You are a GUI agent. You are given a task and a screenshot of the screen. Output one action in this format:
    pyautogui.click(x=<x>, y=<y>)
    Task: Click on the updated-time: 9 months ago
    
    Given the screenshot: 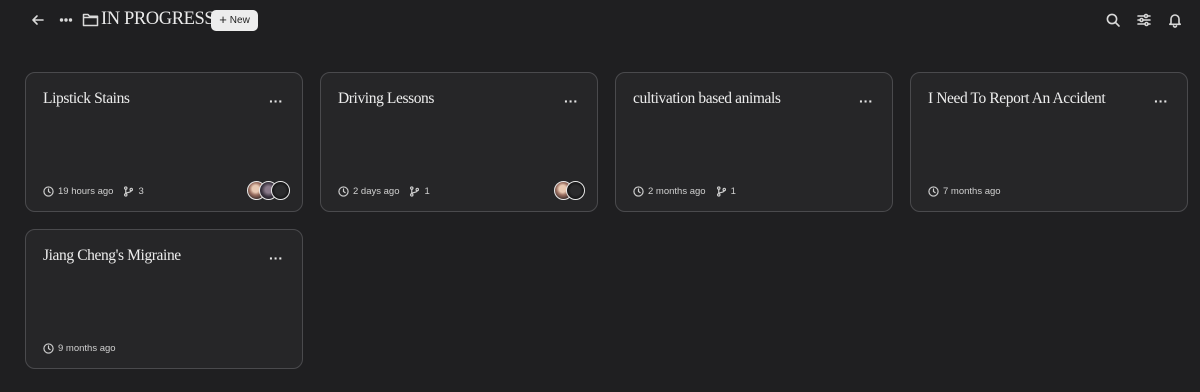 What is the action you would take?
    pyautogui.click(x=79, y=348)
    